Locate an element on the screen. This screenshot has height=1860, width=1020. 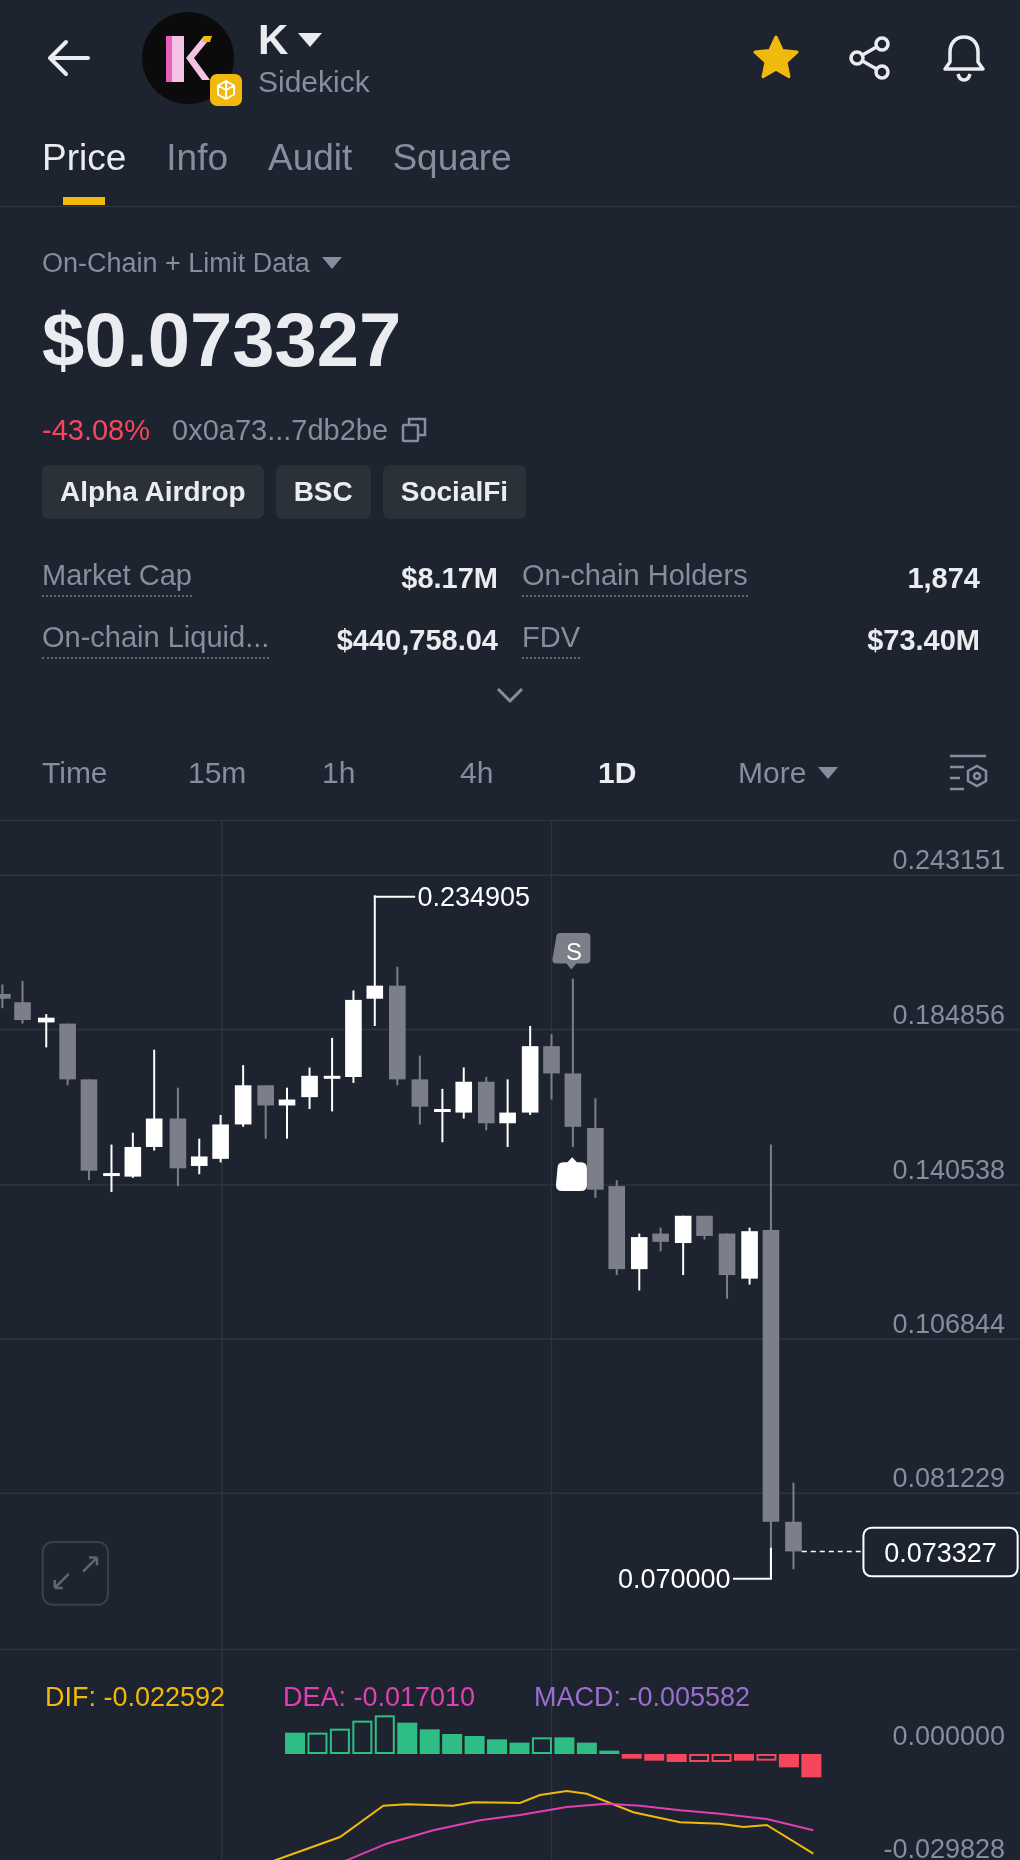
timeframe-tab: 4h is located at coordinates (529, 773).